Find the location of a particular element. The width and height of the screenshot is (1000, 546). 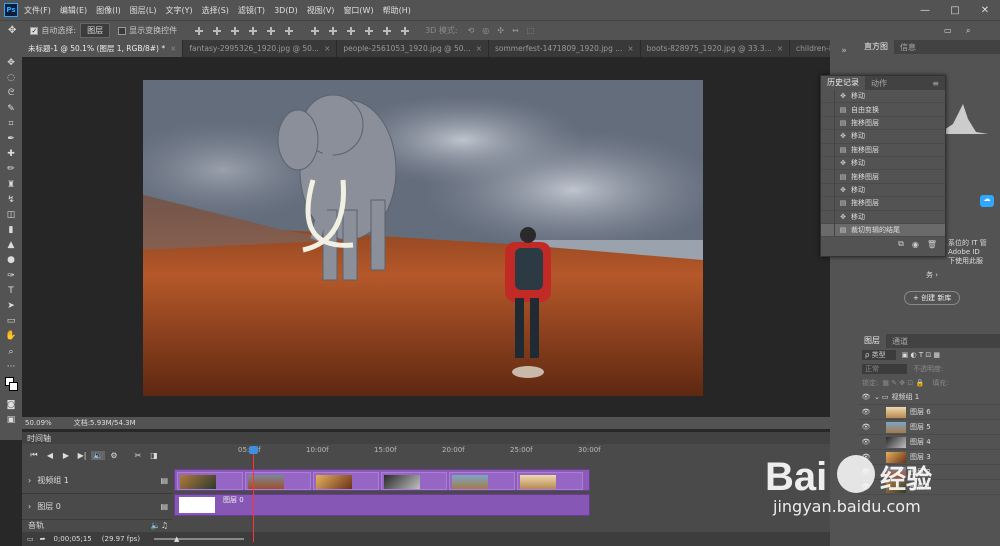

layer-row: 👁 图层 4 is located at coordinates (929, 442).